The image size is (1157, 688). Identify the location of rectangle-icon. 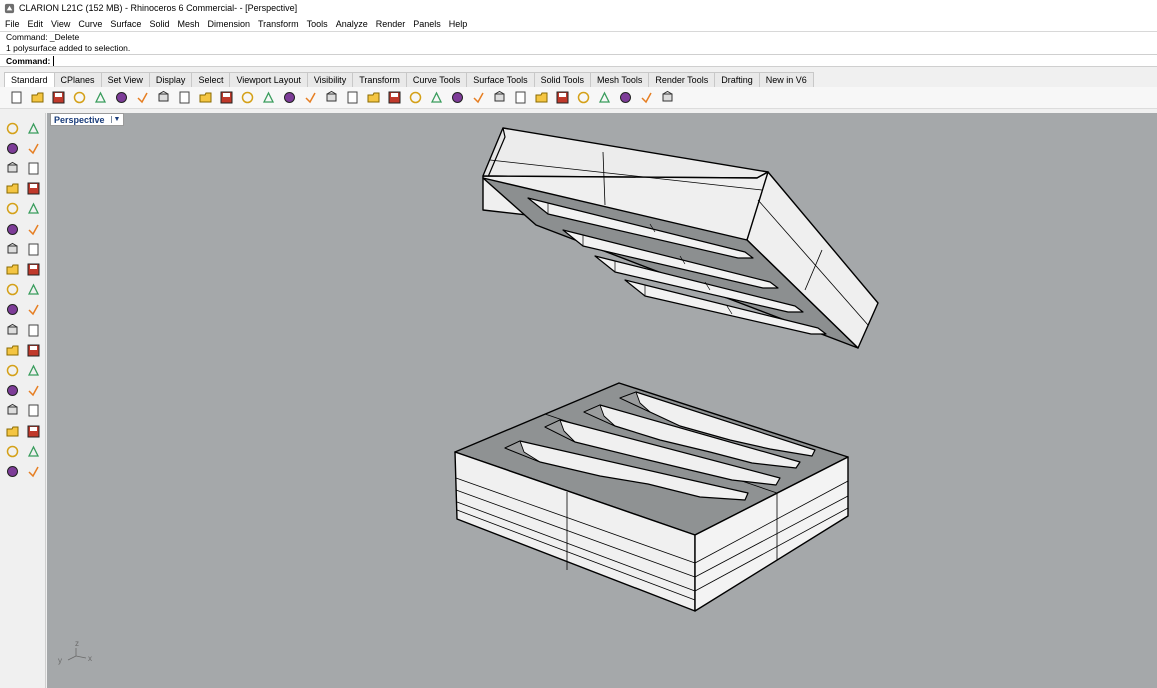
(33, 189).